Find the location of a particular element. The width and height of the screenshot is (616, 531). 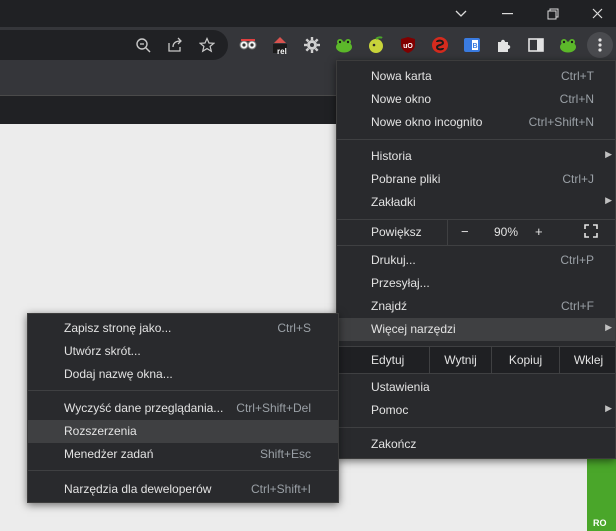

zoom-label: Powiększ is located at coordinates (396, 232).